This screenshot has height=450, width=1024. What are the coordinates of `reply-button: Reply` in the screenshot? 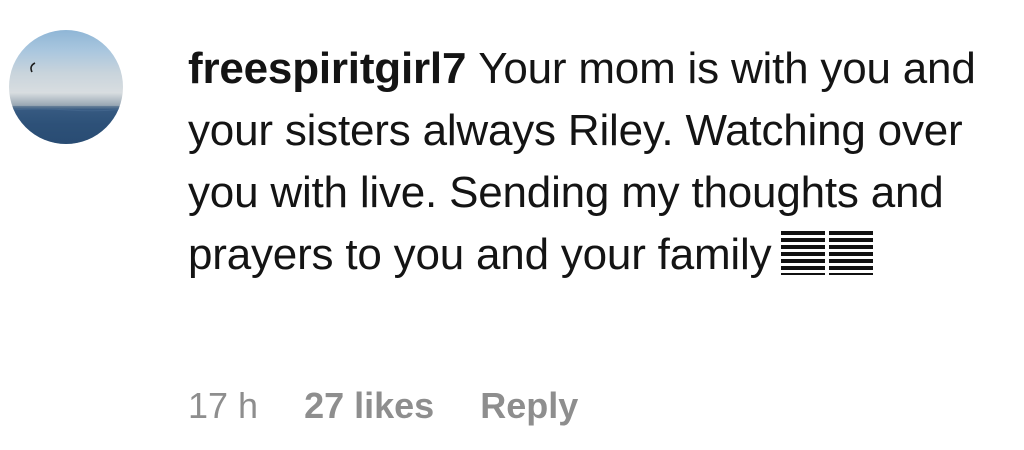 It's located at (529, 406).